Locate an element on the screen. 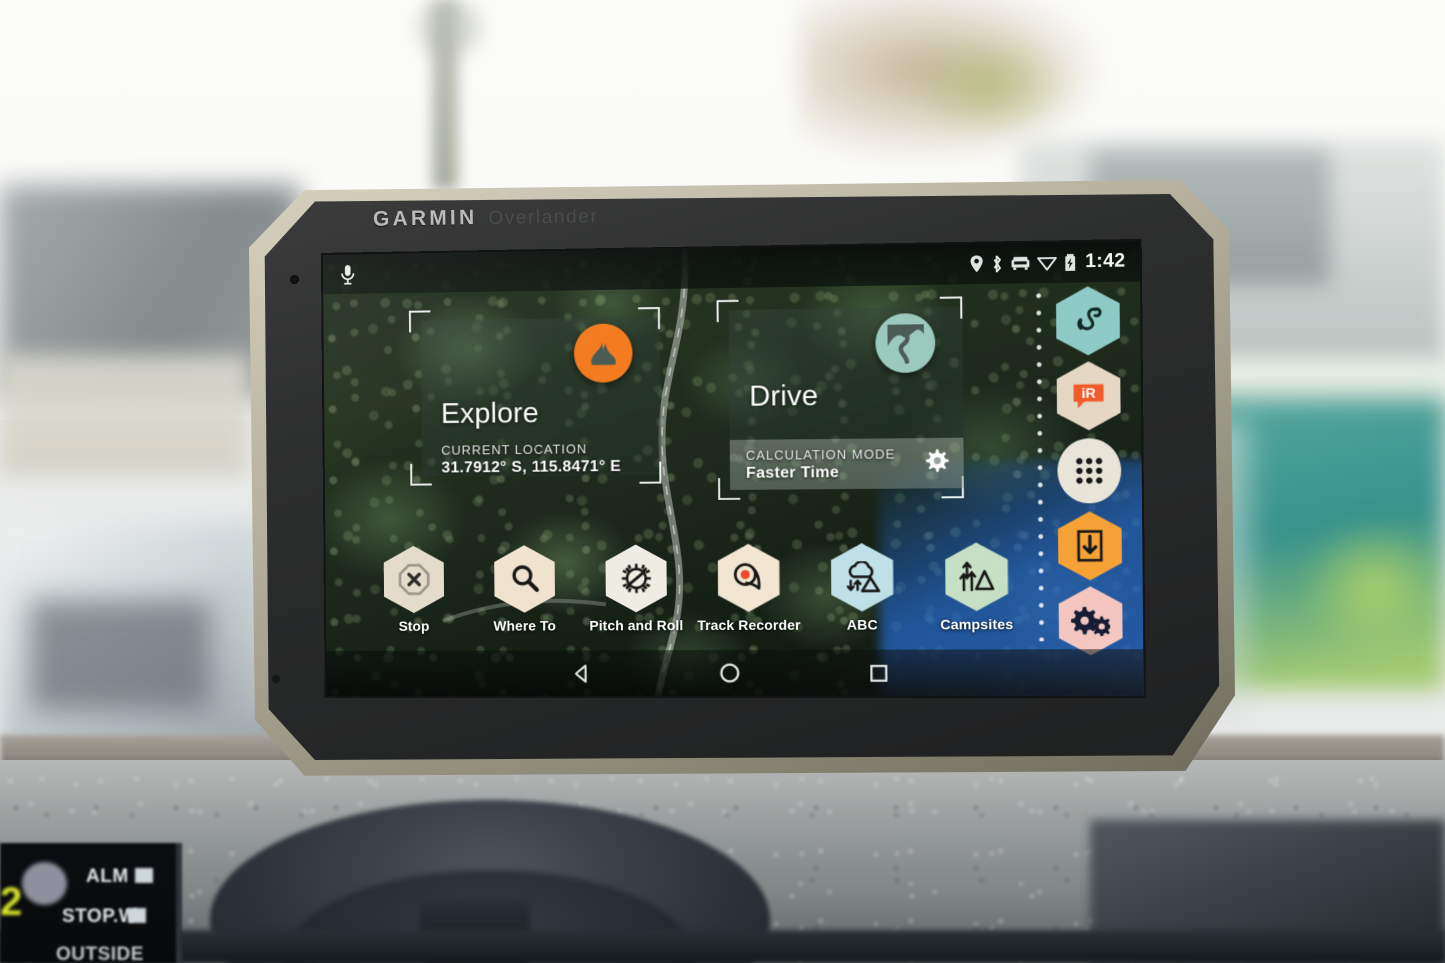  cluster-label-alm: ALM is located at coordinates (107, 876).